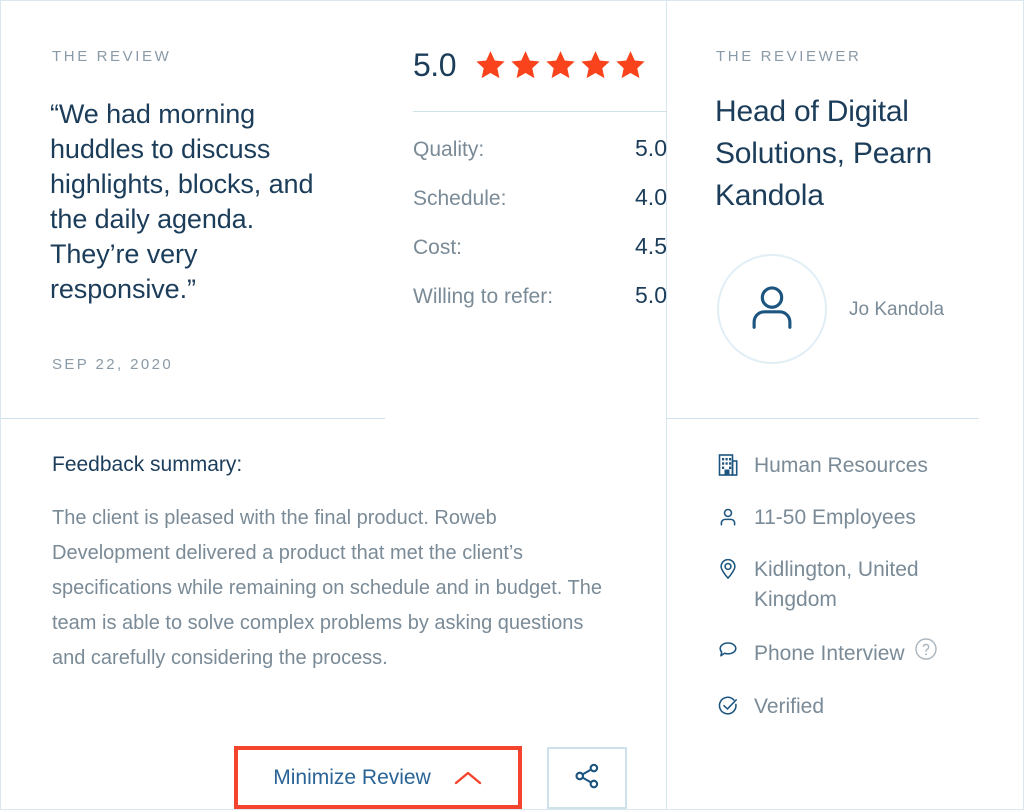  What do you see at coordinates (666, 405) in the screenshot?
I see `vertical-divider` at bounding box center [666, 405].